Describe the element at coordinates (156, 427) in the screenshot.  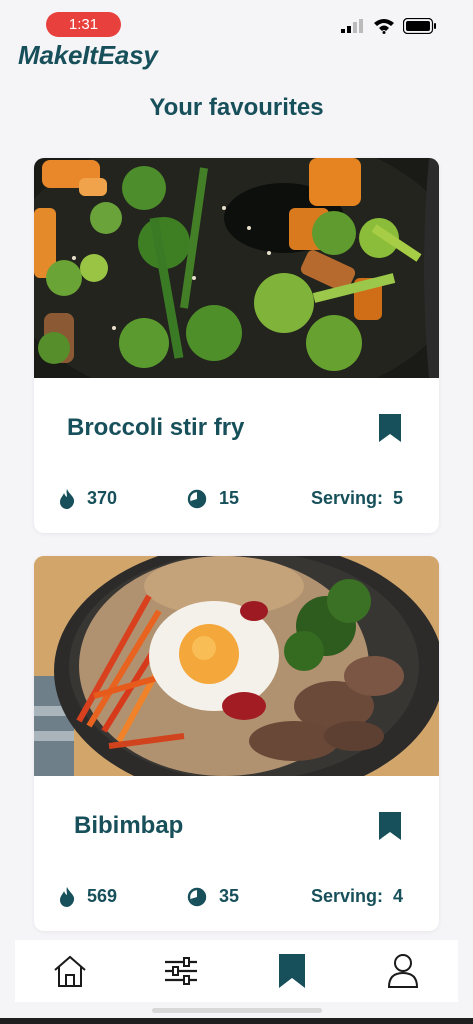
I see `recipe-title: Broccoli stir fry` at that location.